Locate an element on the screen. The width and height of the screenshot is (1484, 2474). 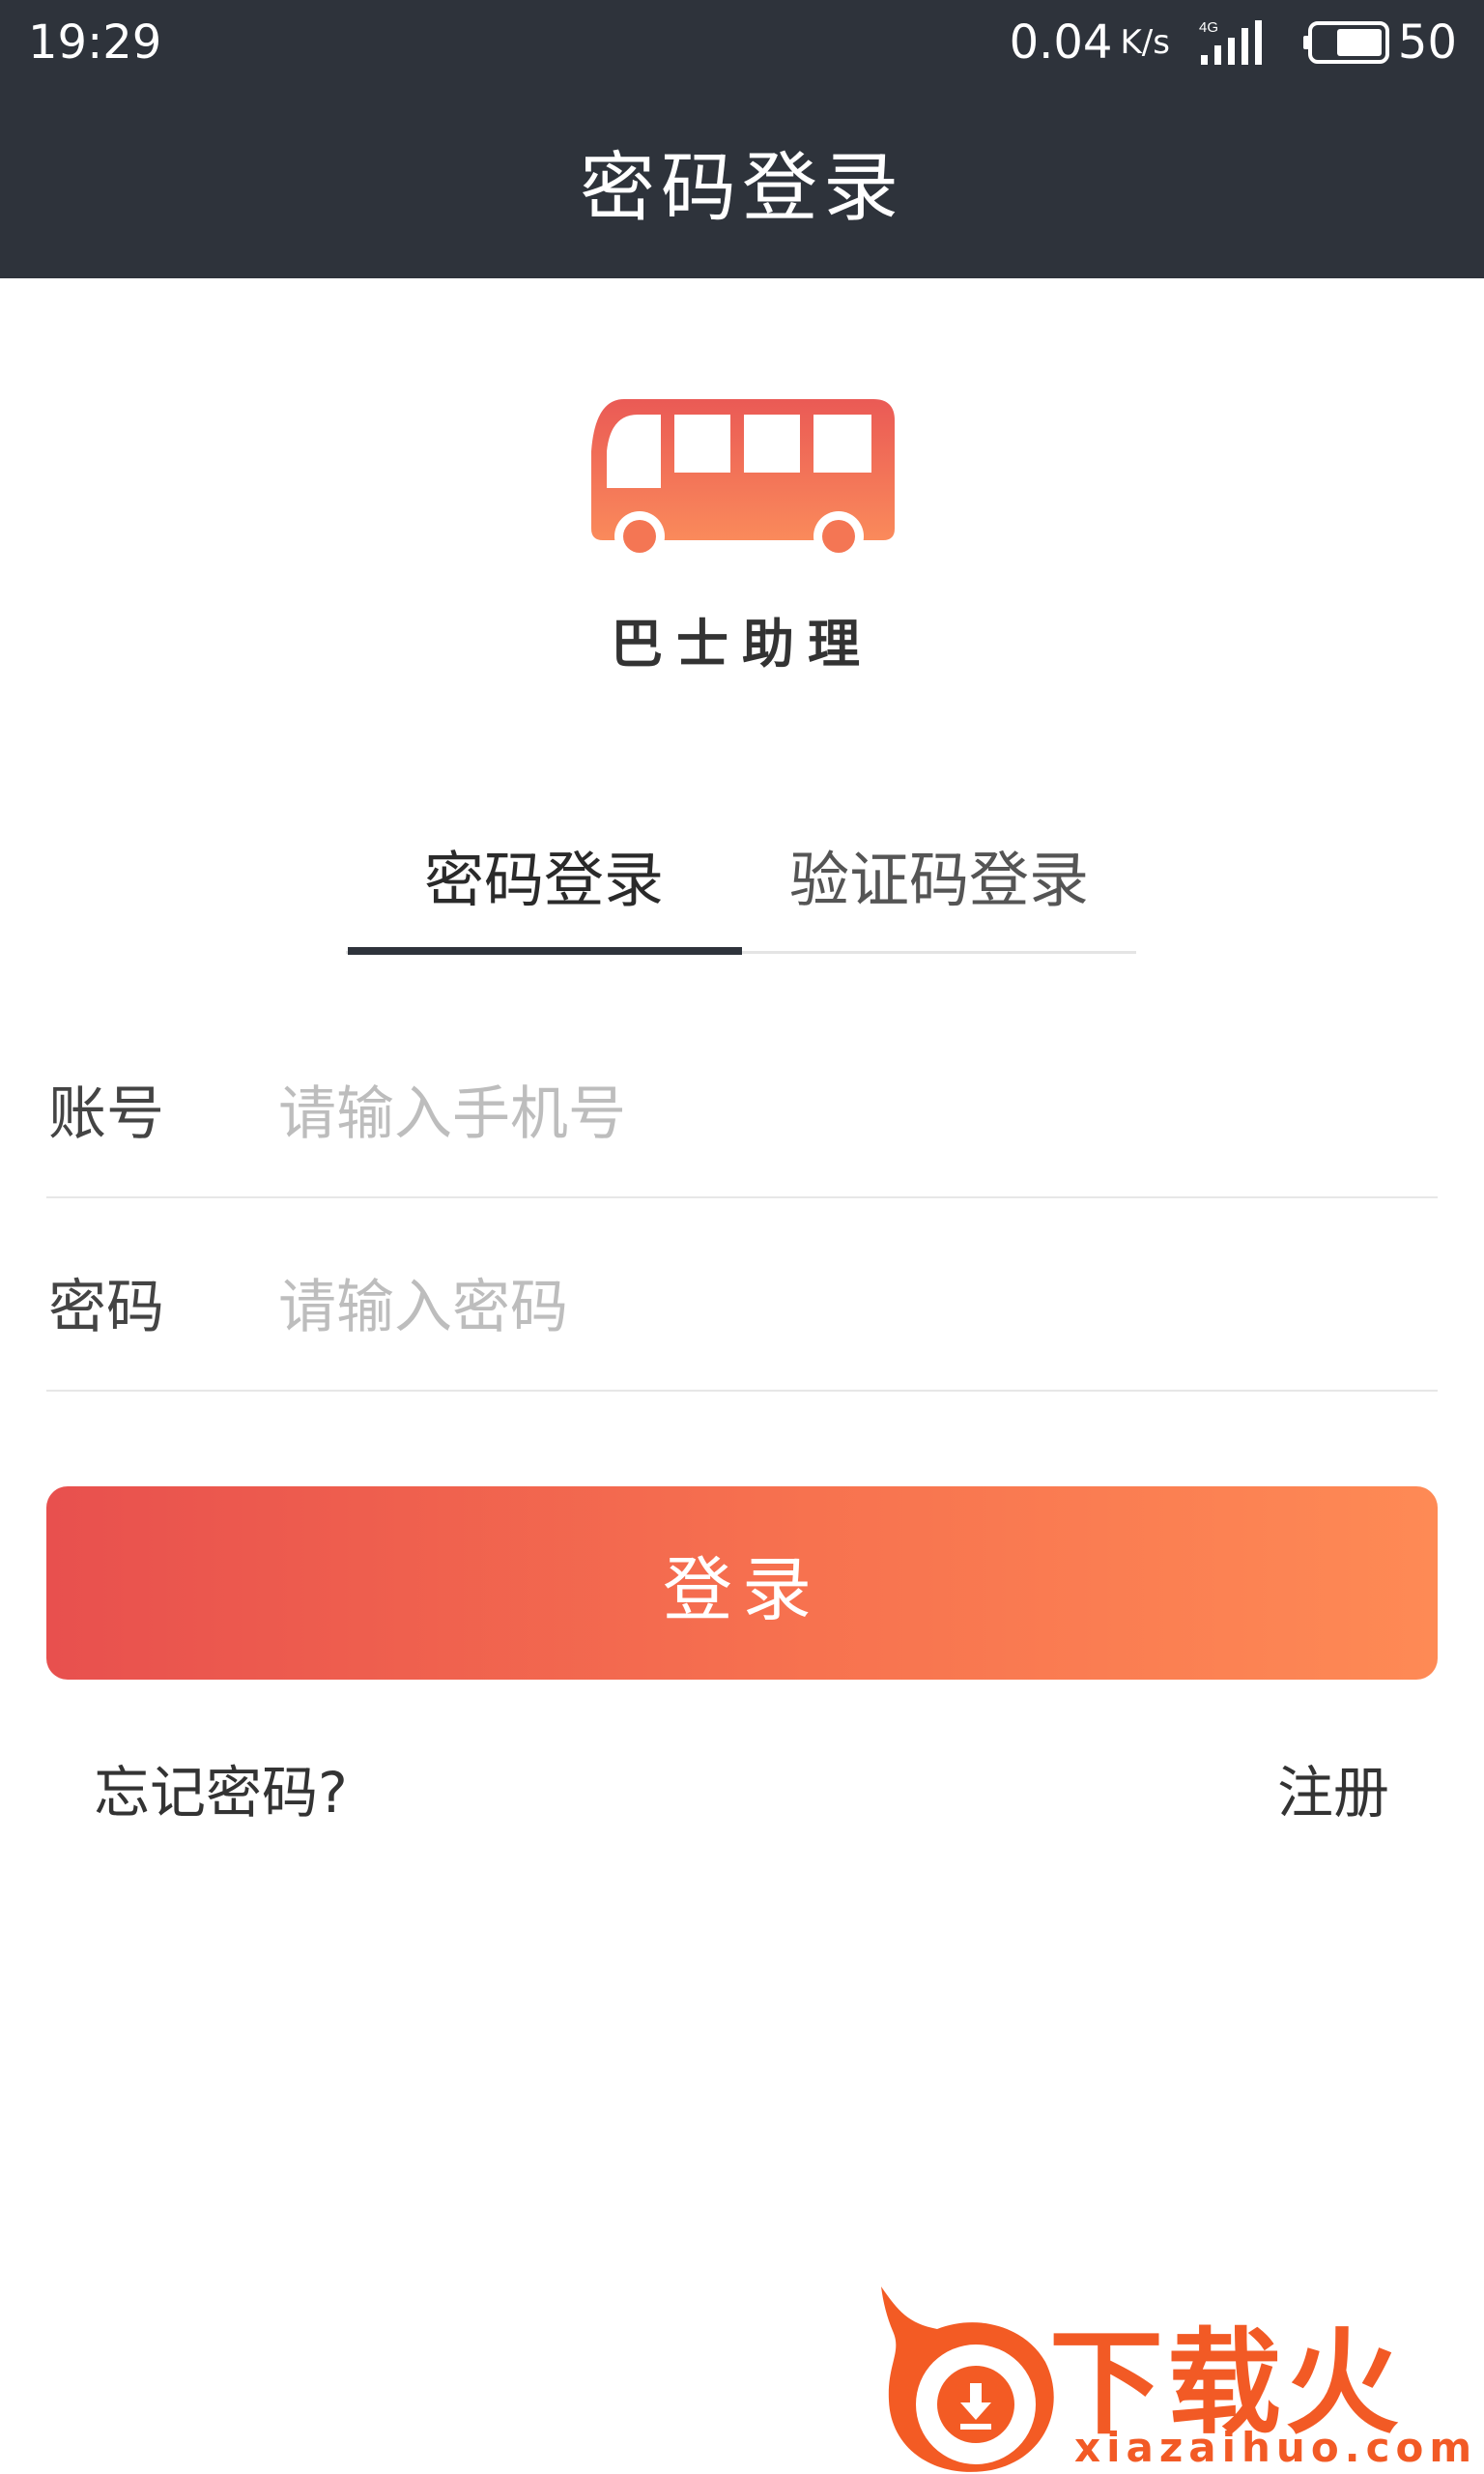
battery-icon is located at coordinates (1346, 42).